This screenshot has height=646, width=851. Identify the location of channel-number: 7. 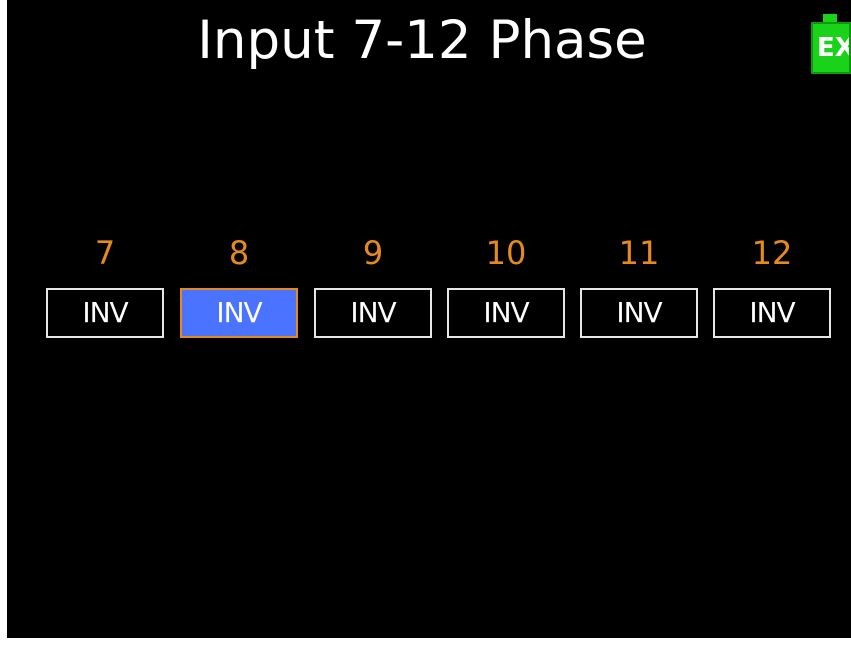
(105, 253).